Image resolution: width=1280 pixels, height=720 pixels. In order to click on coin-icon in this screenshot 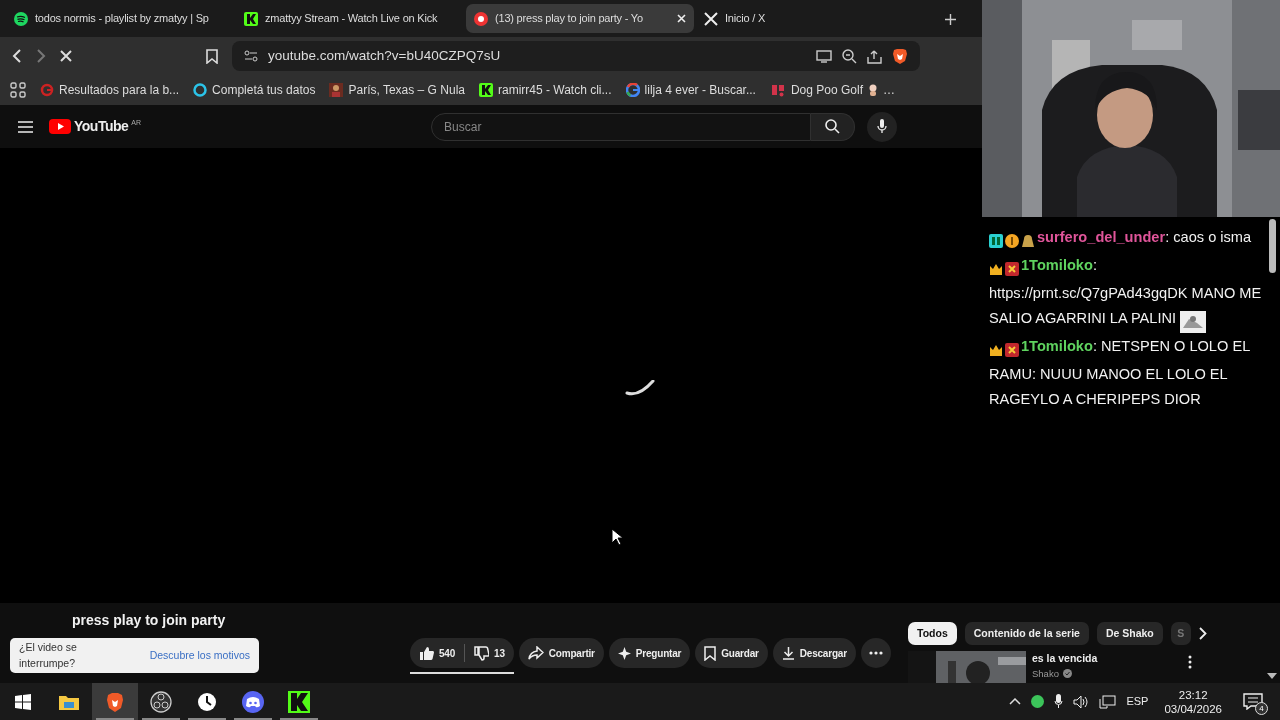, I will do `click(1012, 241)`.